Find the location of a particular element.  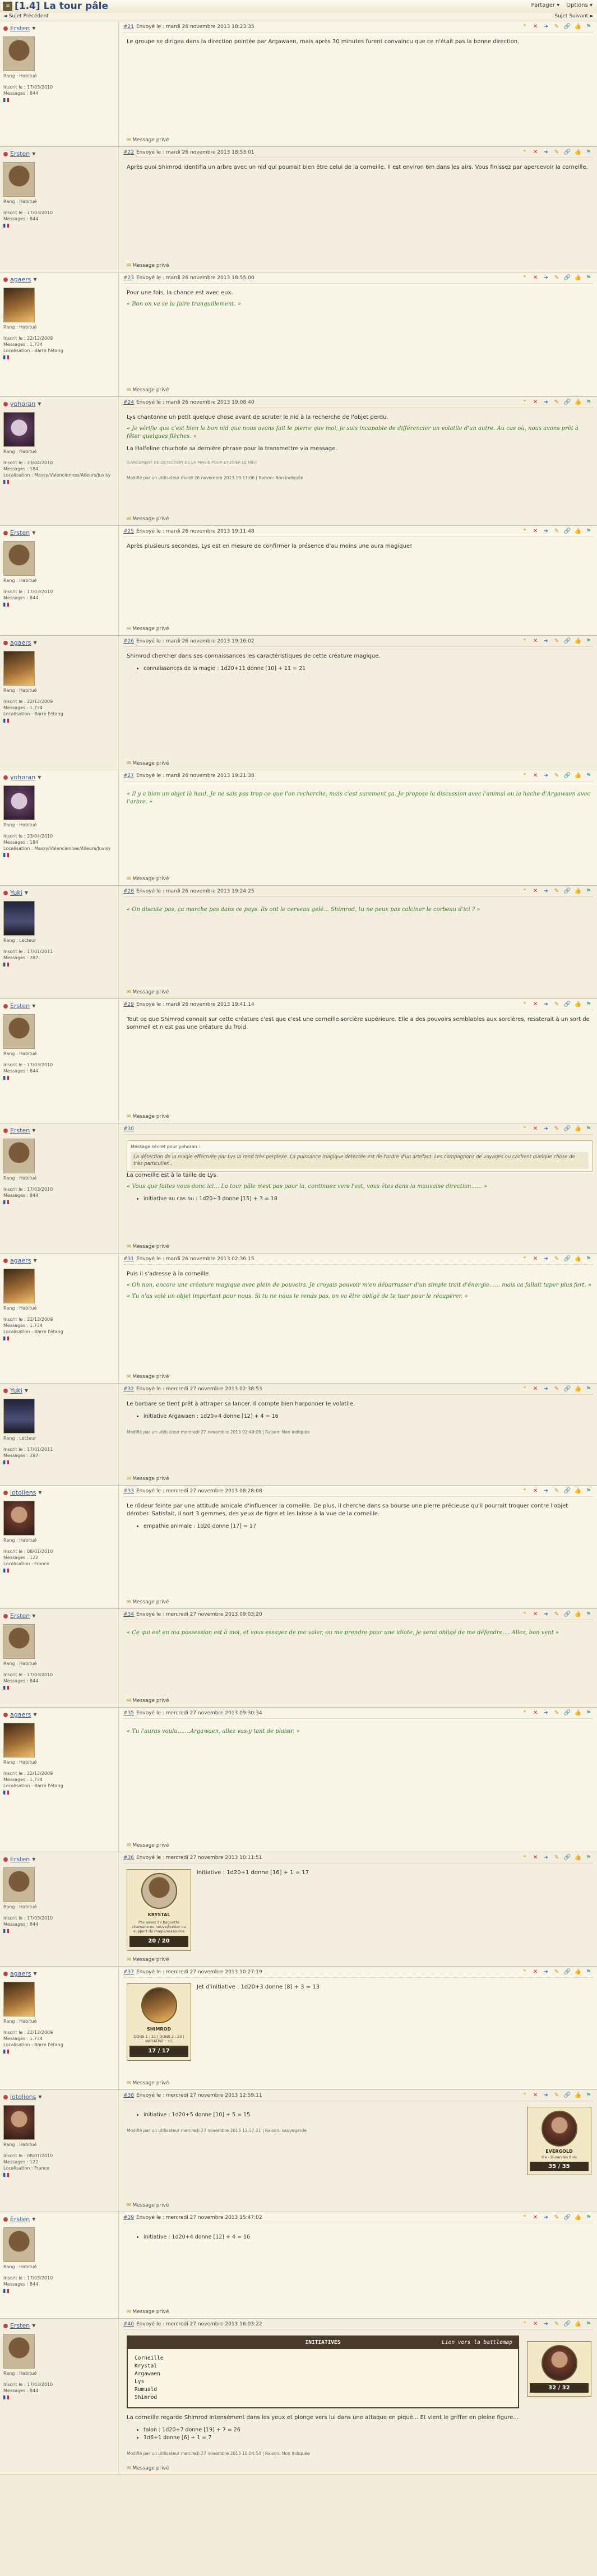

author-name-link: yohoran is located at coordinates (22, 404).